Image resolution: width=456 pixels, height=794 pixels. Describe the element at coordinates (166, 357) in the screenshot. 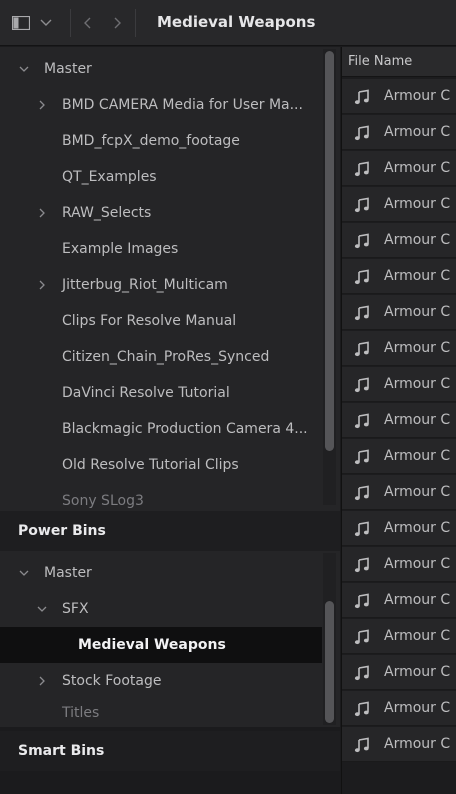

I see `bin-label: Citizen_Chain_ProRes_Synced` at that location.